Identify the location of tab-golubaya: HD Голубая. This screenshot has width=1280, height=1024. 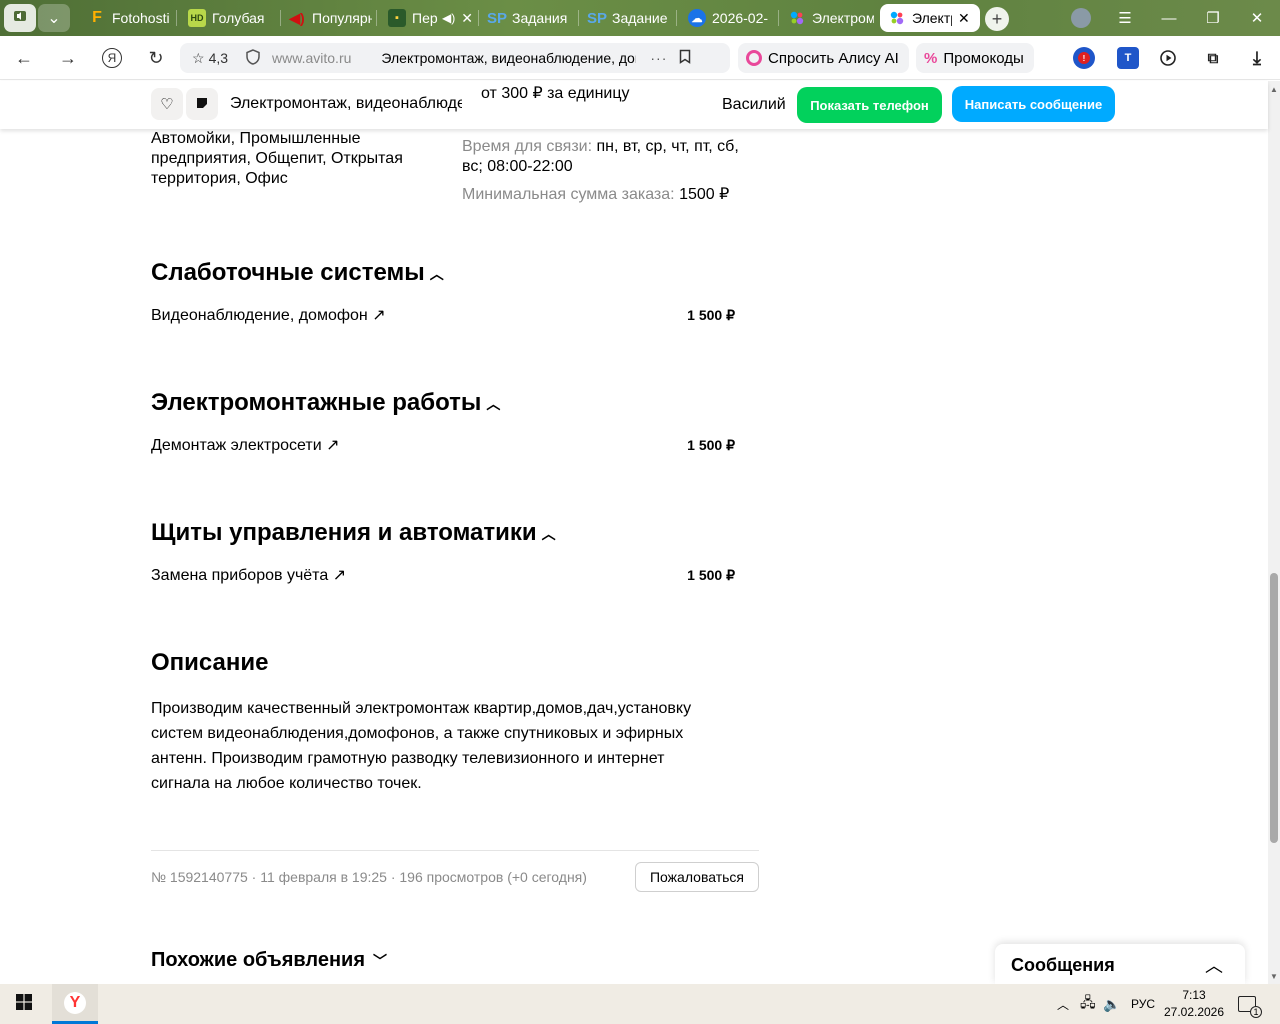
(228, 18).